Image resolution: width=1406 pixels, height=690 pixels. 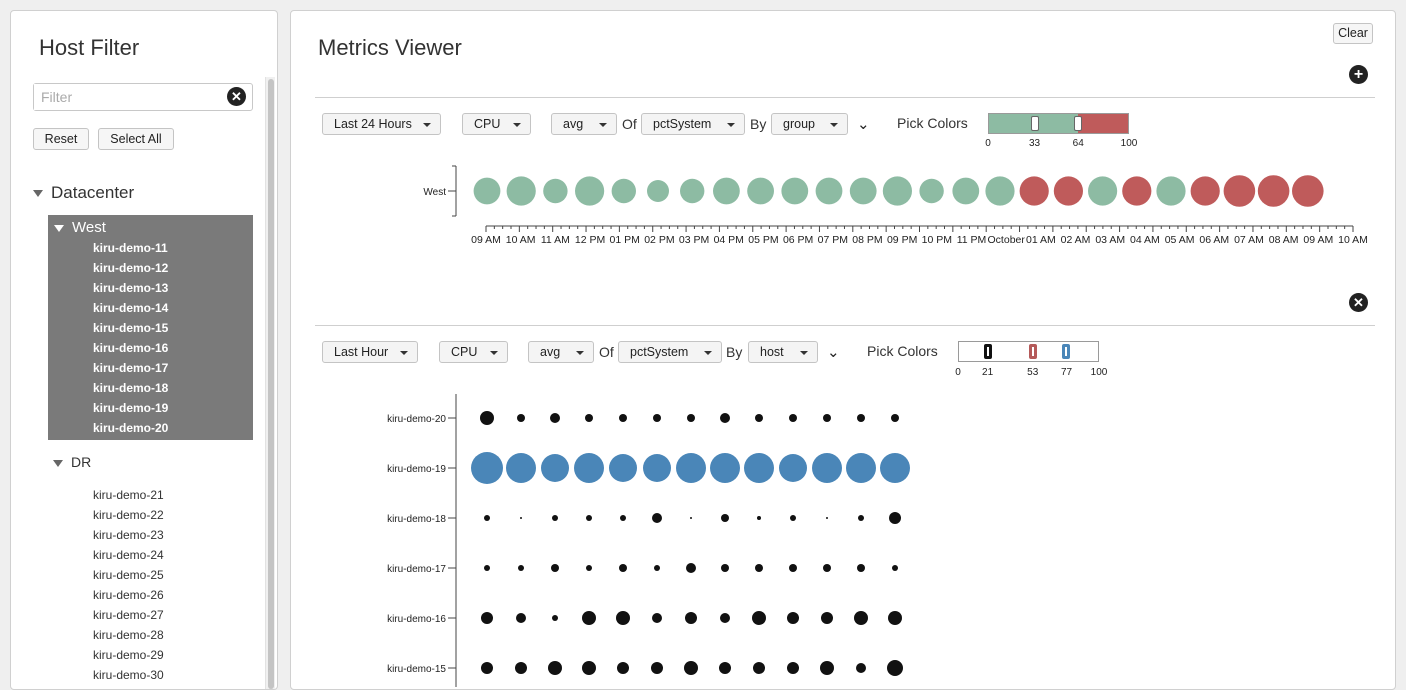 I want to click on y-axis-label: kiru-demo-17, so click(x=416, y=569).